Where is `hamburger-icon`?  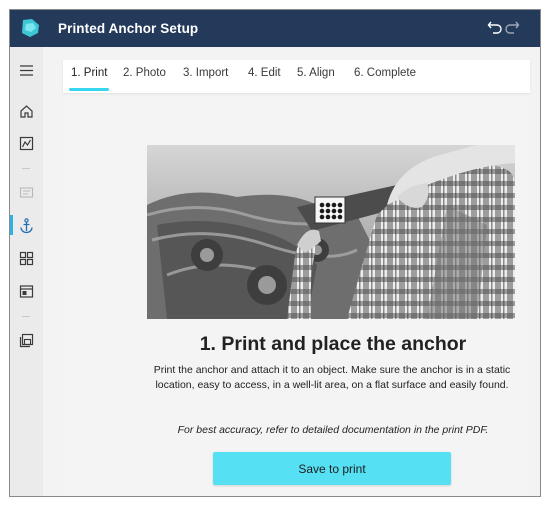
hamburger-icon is located at coordinates (26, 70).